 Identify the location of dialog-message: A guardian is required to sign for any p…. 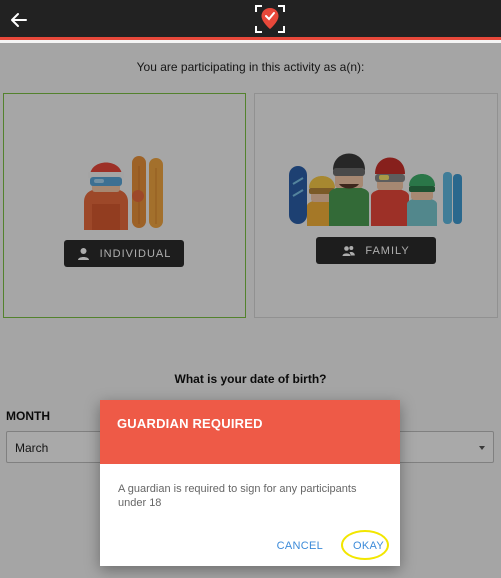
(237, 496).